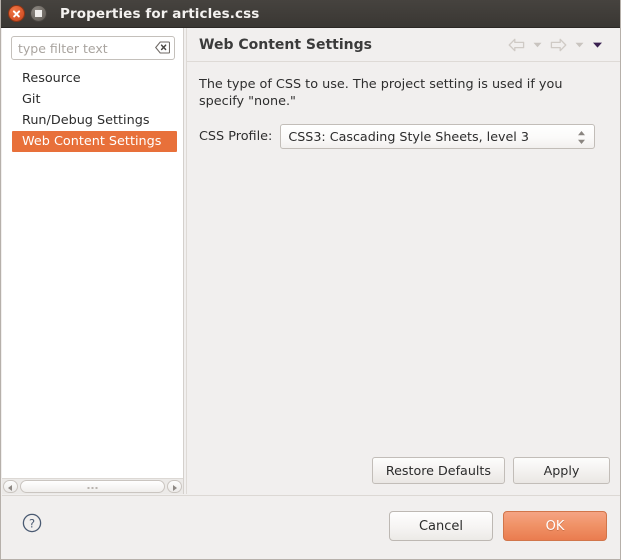 The image size is (621, 560). I want to click on forward-dropdown-caret-icon, so click(579, 44).